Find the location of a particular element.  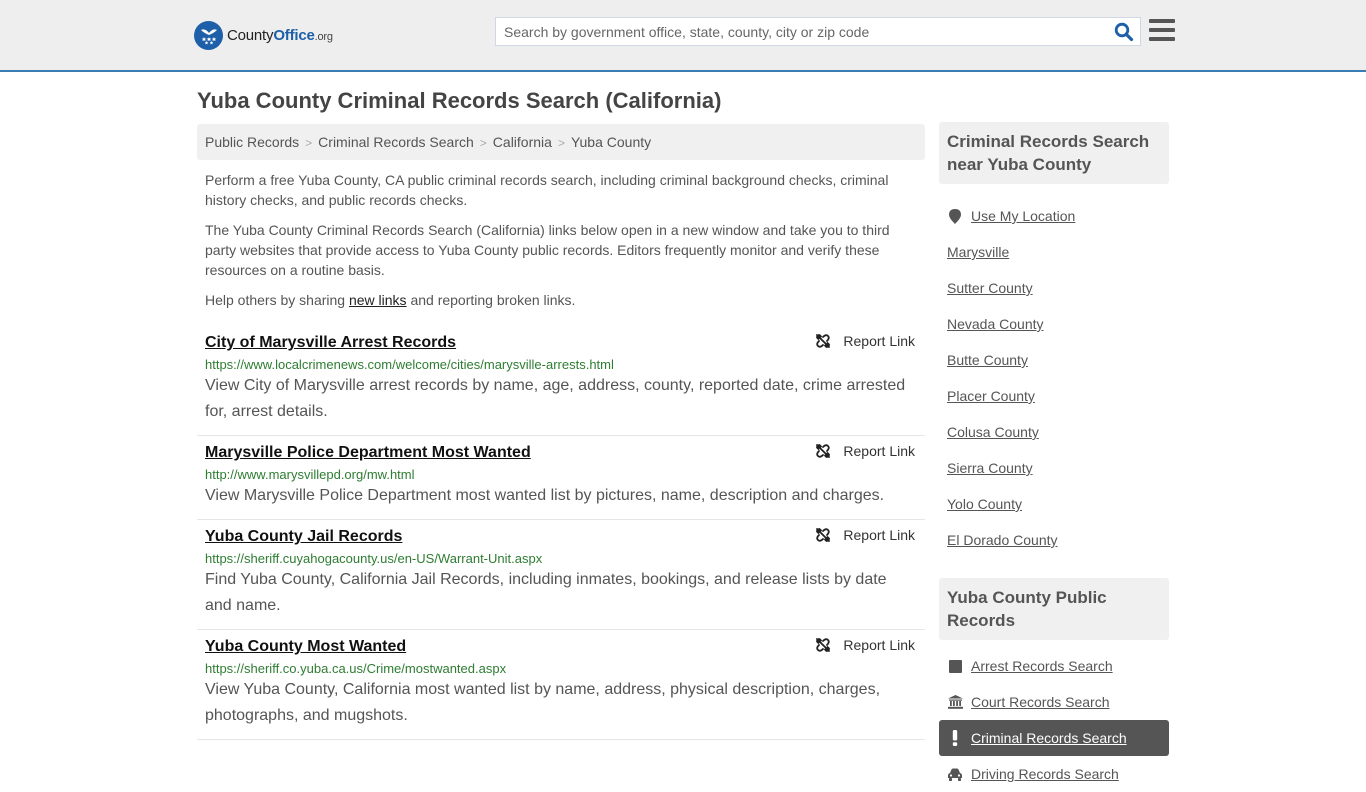

site-logo: CountyOffice.org is located at coordinates (263, 35).